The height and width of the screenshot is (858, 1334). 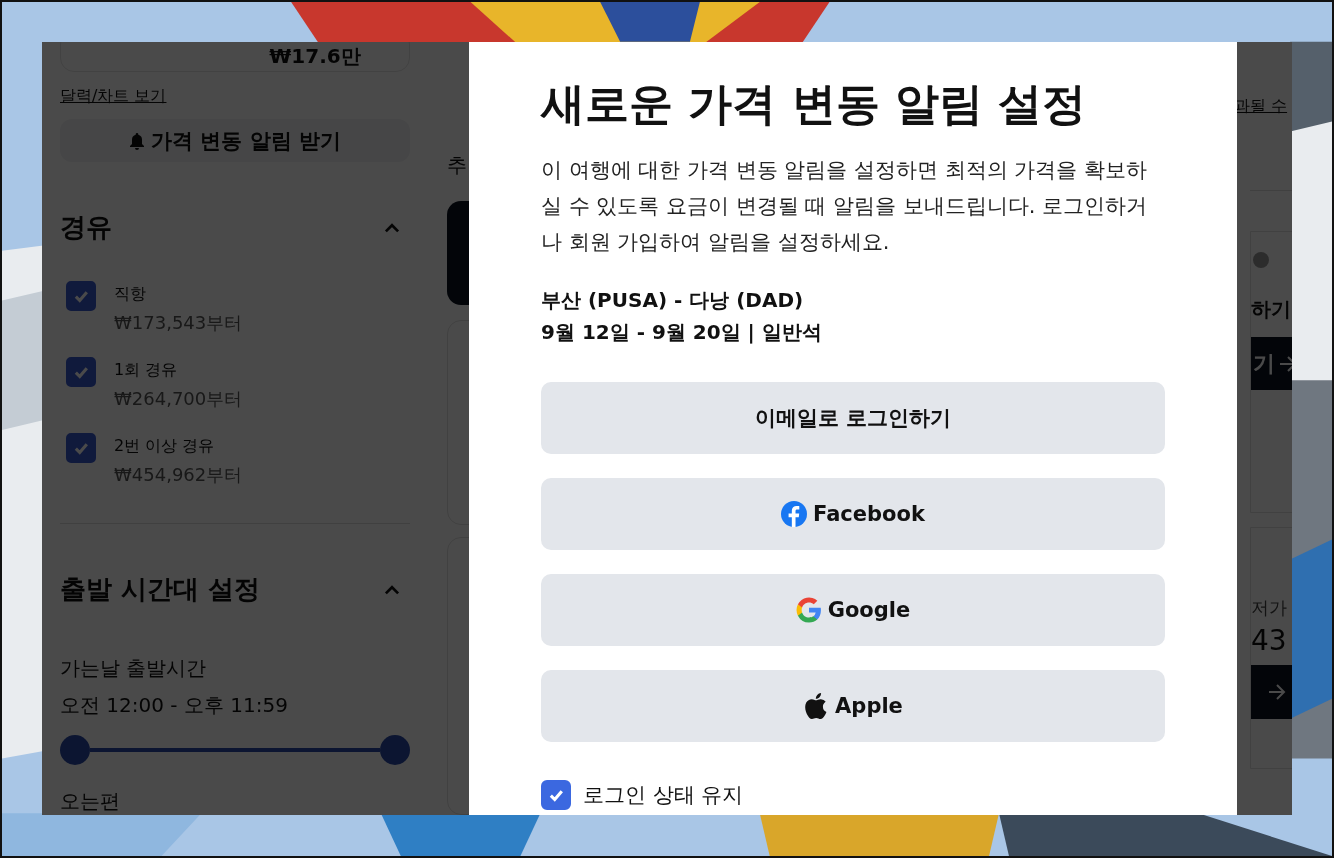 What do you see at coordinates (160, 590) in the screenshot?
I see `section-title: 출발 시간대 설정` at bounding box center [160, 590].